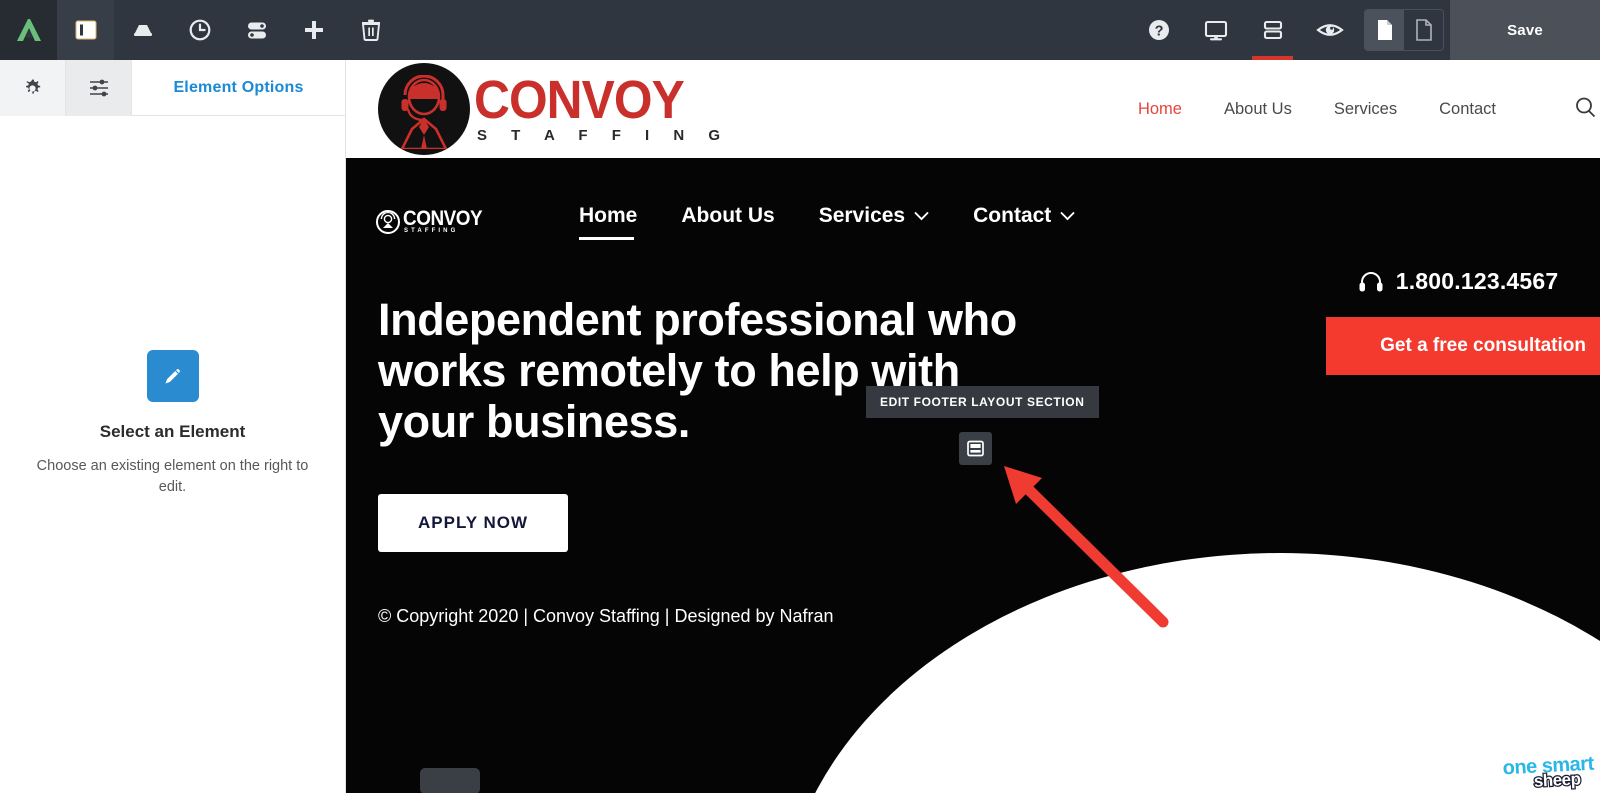 The width and height of the screenshot is (1600, 793). What do you see at coordinates (1467, 109) in the screenshot?
I see `site-nav-contact: Contact` at bounding box center [1467, 109].